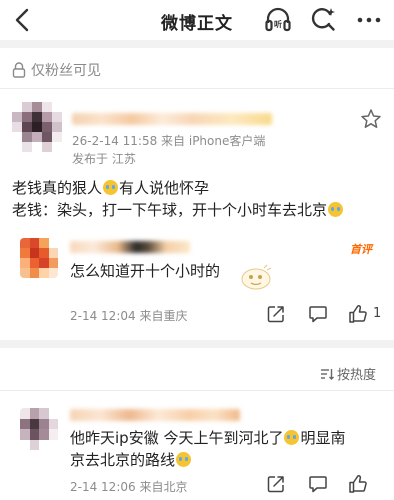  I want to click on post-text-line-1: 老钱真的狠人 有人说他怀孕, so click(110, 188).